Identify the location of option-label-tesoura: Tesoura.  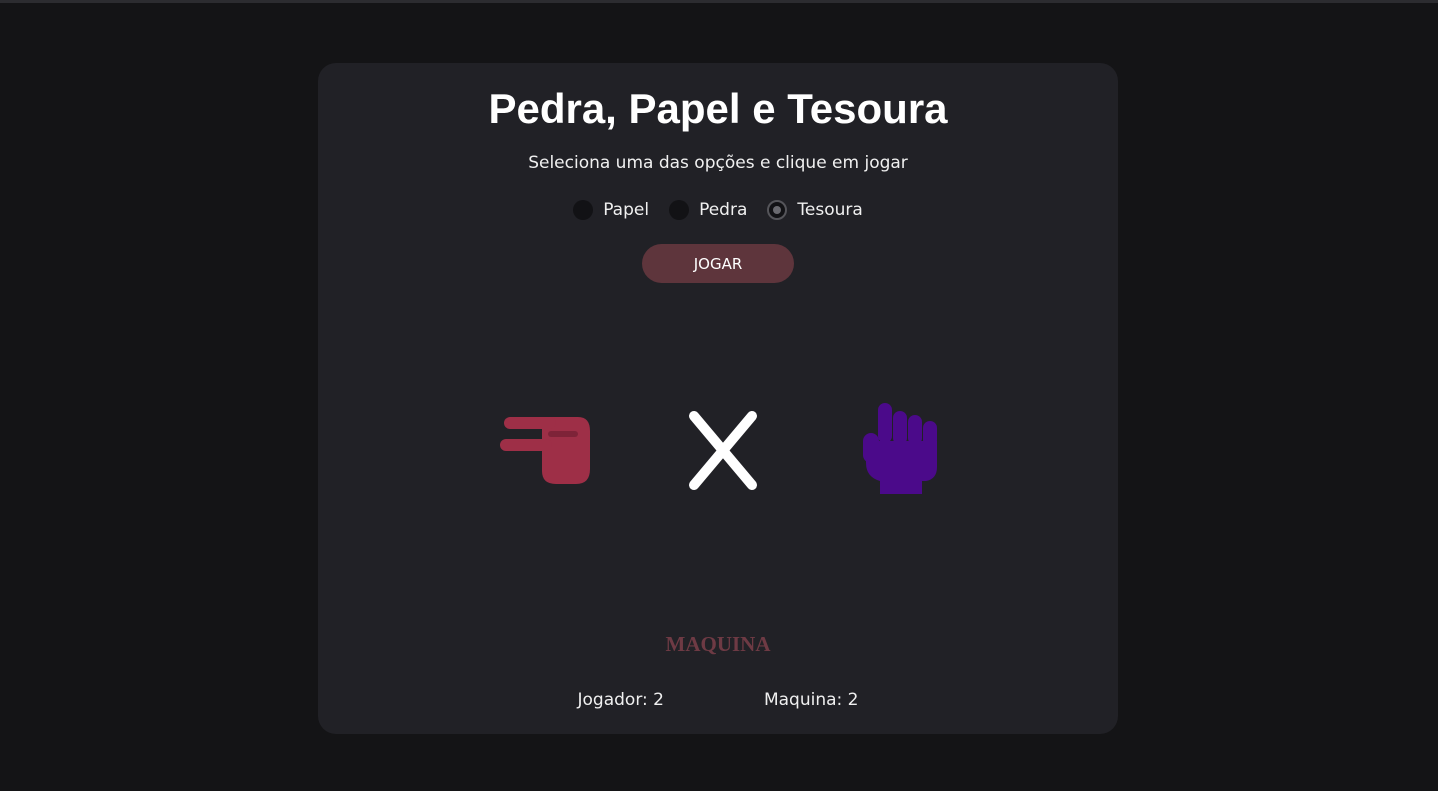
(830, 210).